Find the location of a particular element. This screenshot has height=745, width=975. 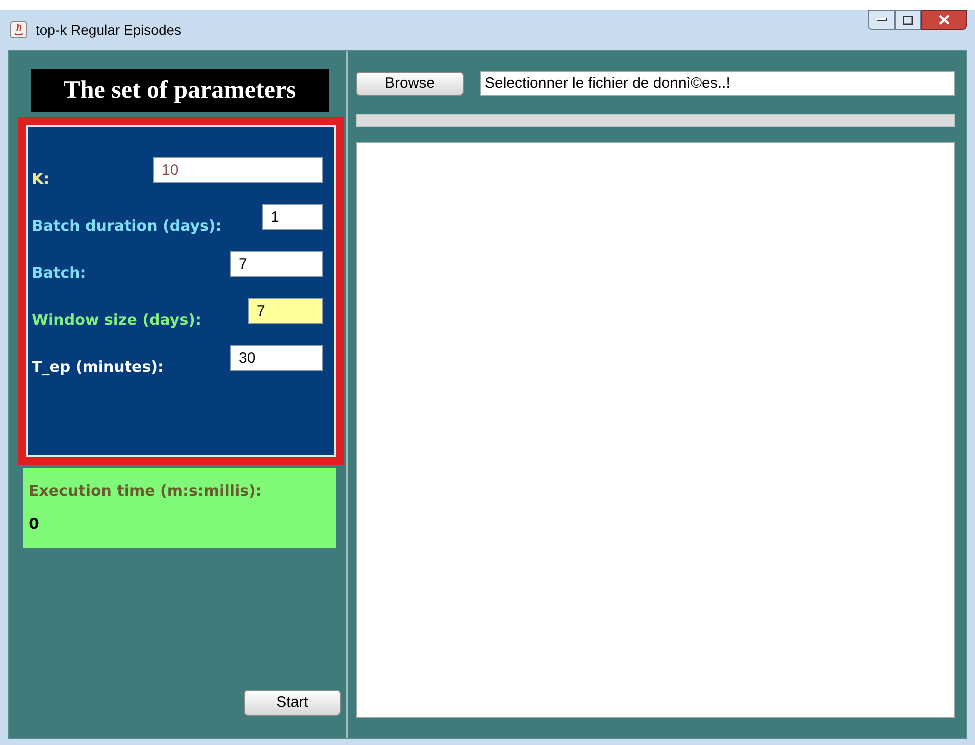

maximize-button is located at coordinates (908, 20).